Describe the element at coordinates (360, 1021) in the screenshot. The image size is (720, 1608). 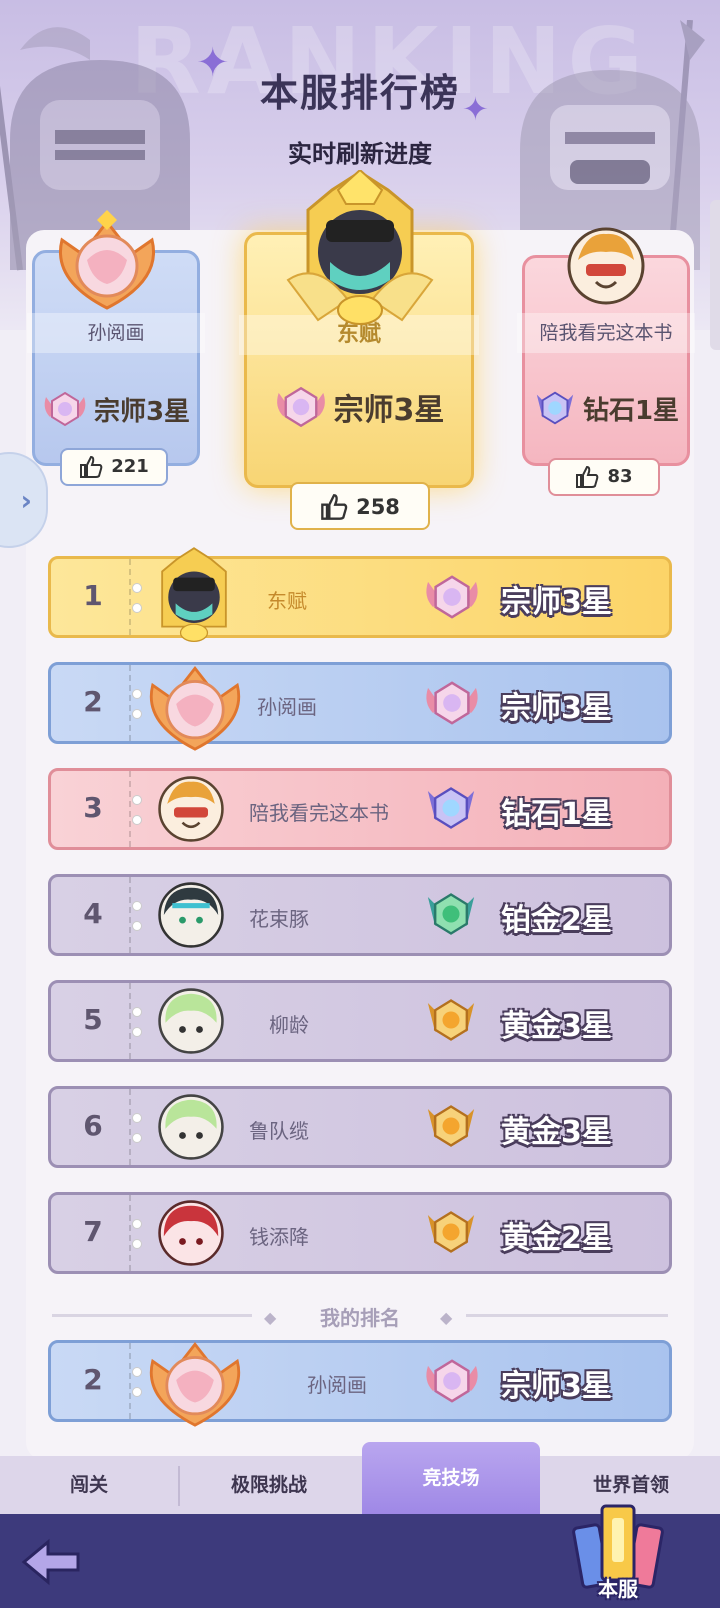
I see `ranking-row-5: 5 柳龄 黄金3星` at that location.